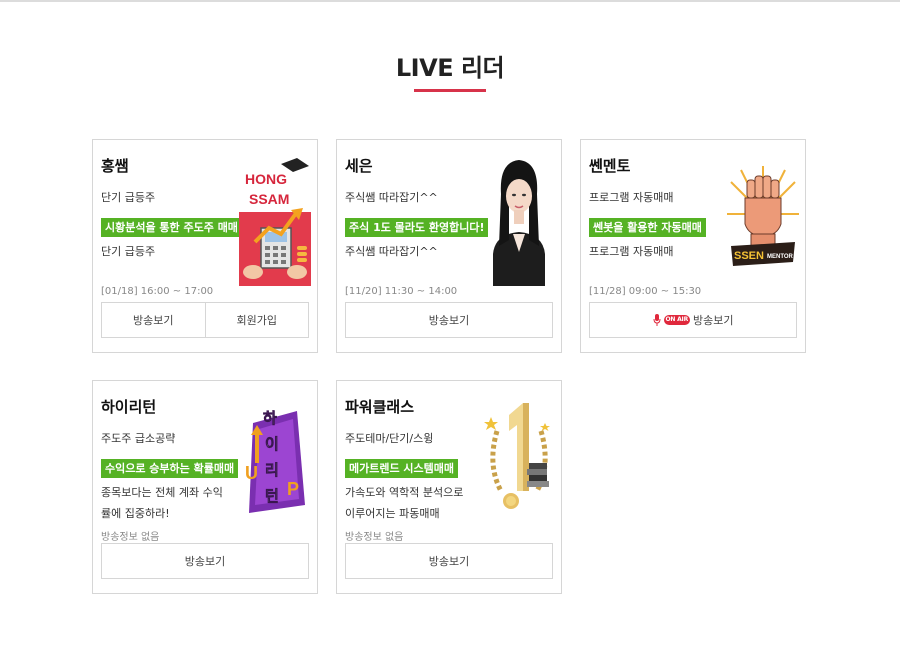 The image size is (900, 650). I want to click on leader-badge: 주식 1도 몰라도 환영합니다!, so click(417, 227).